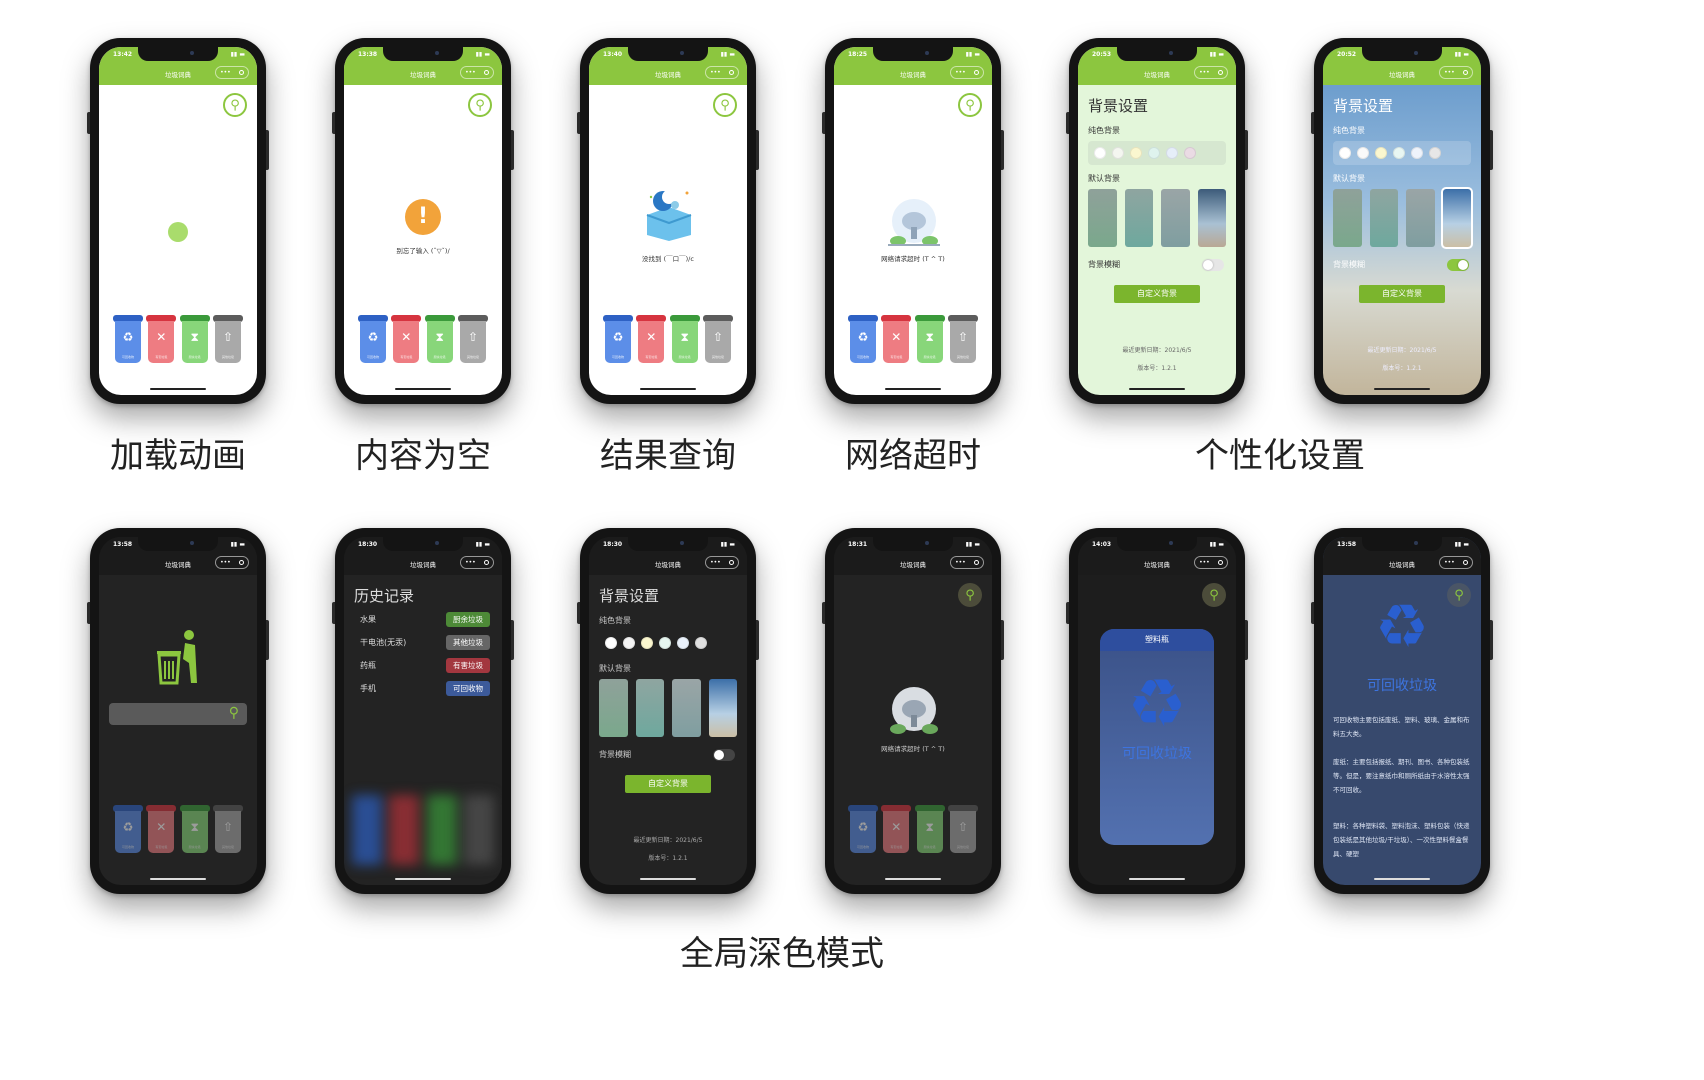 The width and height of the screenshot is (1704, 1080). Describe the element at coordinates (425, 642) in the screenshot. I see `history-item: 干电池(无汞) 其他垃圾` at that location.